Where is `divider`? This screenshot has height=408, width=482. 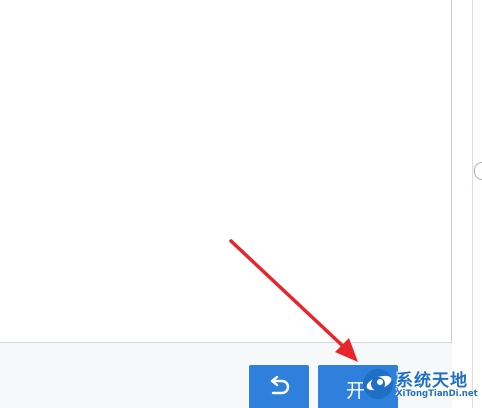 divider is located at coordinates (472, 204).